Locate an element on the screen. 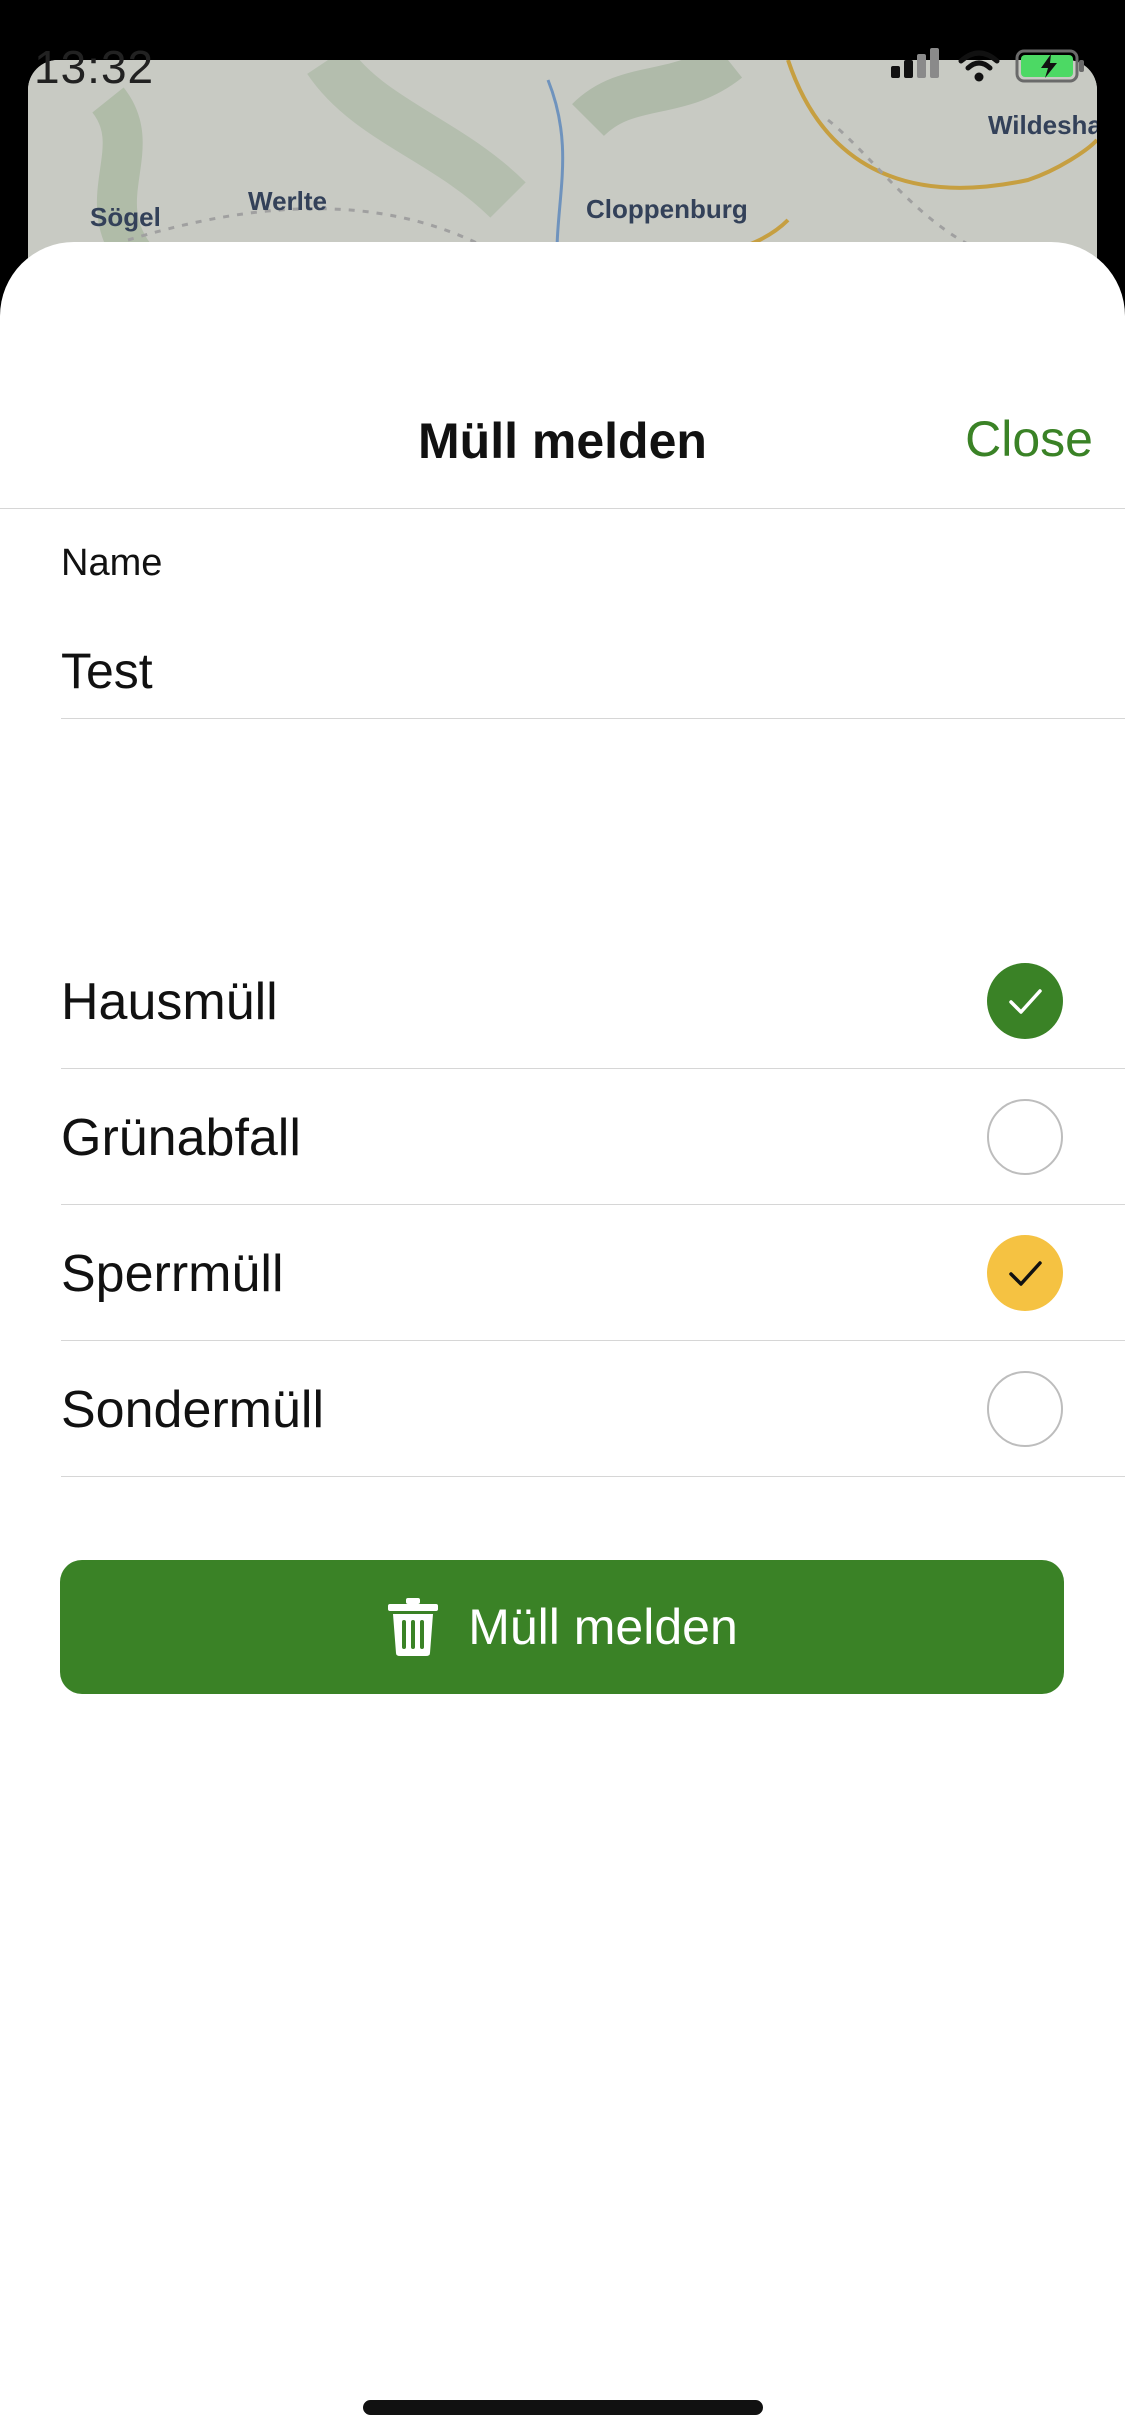 This screenshot has height=2436, width=1125. option-sperrmull: Sperrmüll is located at coordinates (593, 1272).